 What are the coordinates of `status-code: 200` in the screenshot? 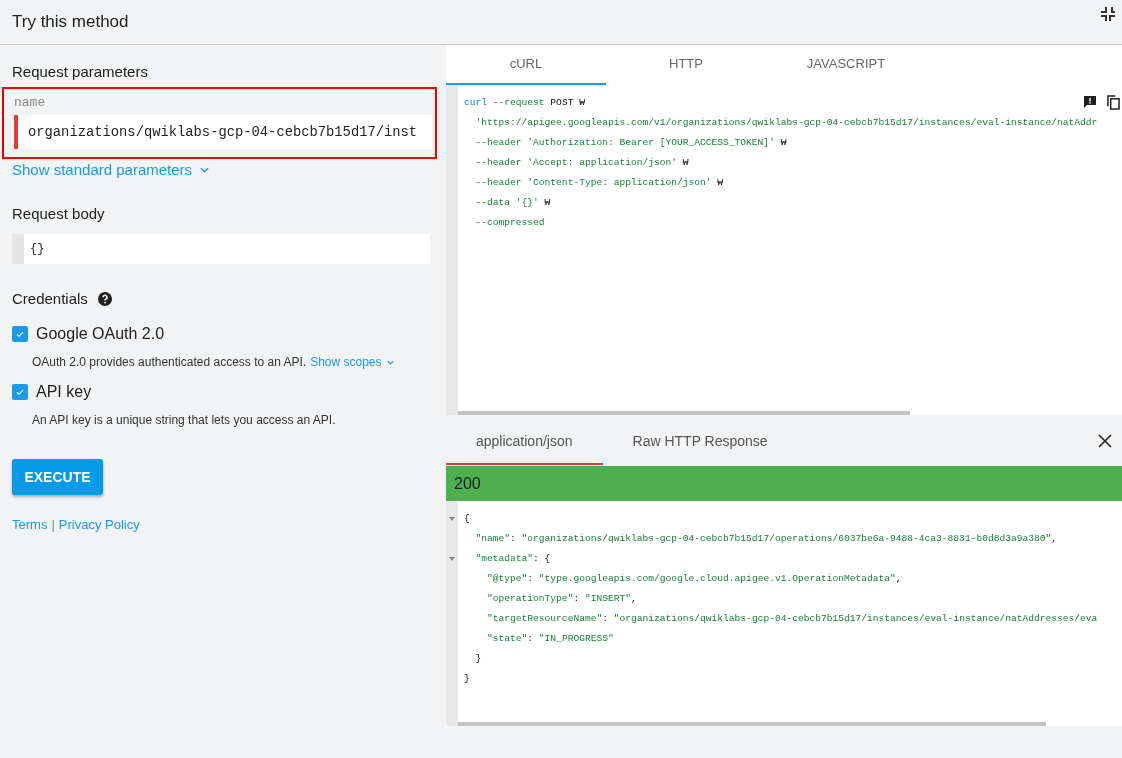 It's located at (467, 483).